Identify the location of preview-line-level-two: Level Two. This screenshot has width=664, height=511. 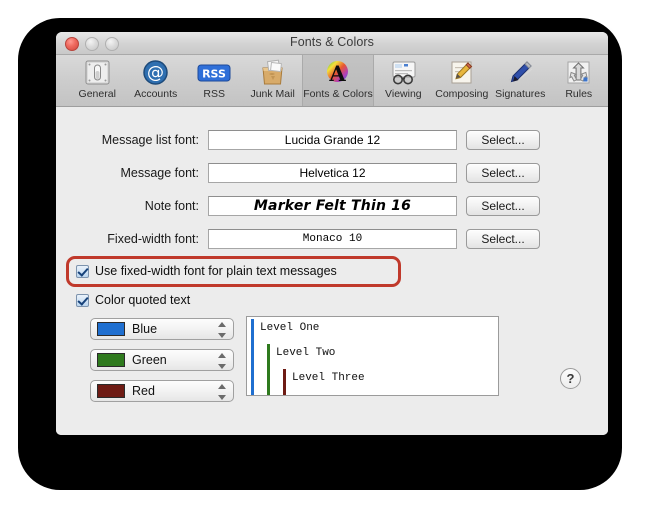
(306, 353).